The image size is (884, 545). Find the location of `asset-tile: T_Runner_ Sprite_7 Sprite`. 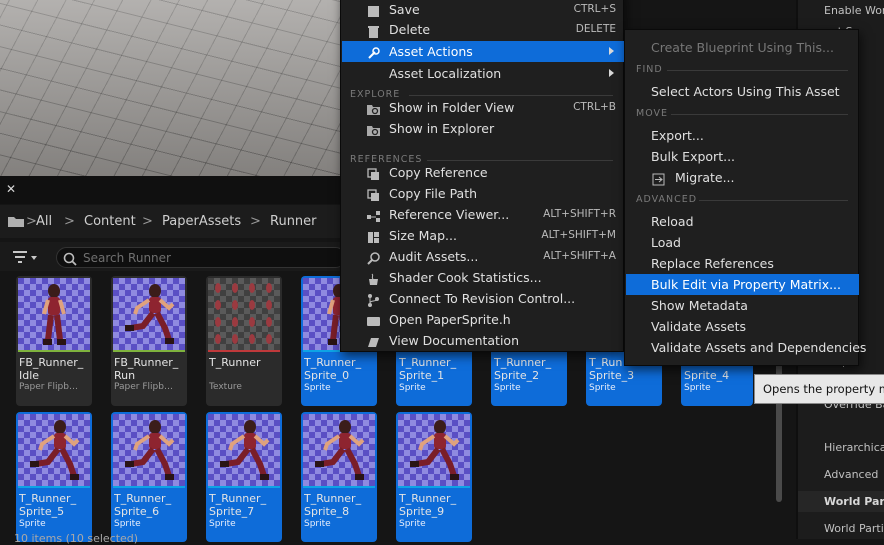

asset-tile: T_Runner_ Sprite_7 Sprite is located at coordinates (244, 477).